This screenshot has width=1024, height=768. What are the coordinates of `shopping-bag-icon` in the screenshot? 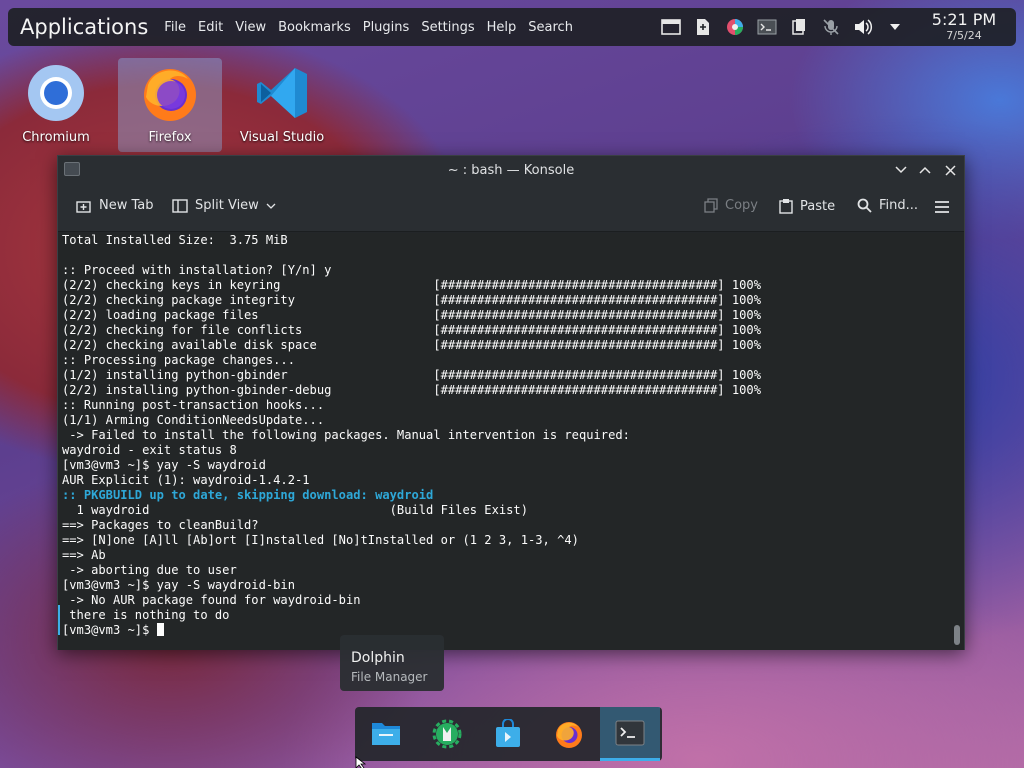 It's located at (508, 733).